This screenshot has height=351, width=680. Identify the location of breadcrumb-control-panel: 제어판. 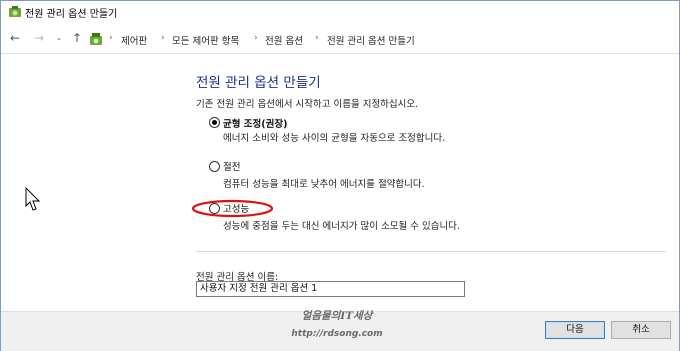
(134, 40).